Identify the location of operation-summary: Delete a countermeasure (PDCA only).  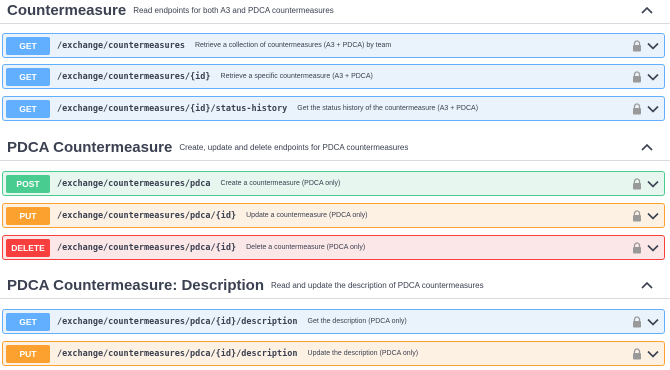
(306, 247).